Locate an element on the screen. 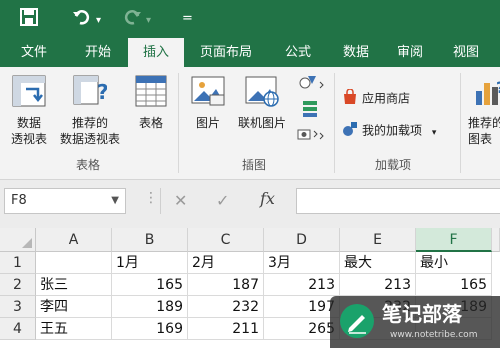  tab-review: 审阅 is located at coordinates (410, 52).